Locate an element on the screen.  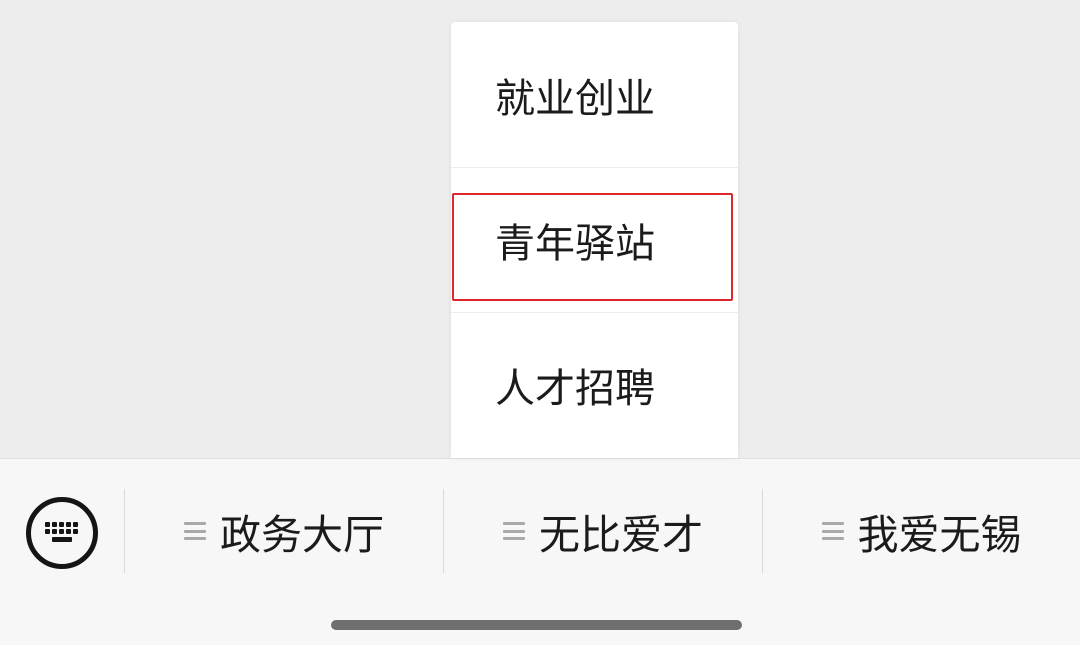
submenu-item-label: 人才招聘 is located at coordinates (575, 389).